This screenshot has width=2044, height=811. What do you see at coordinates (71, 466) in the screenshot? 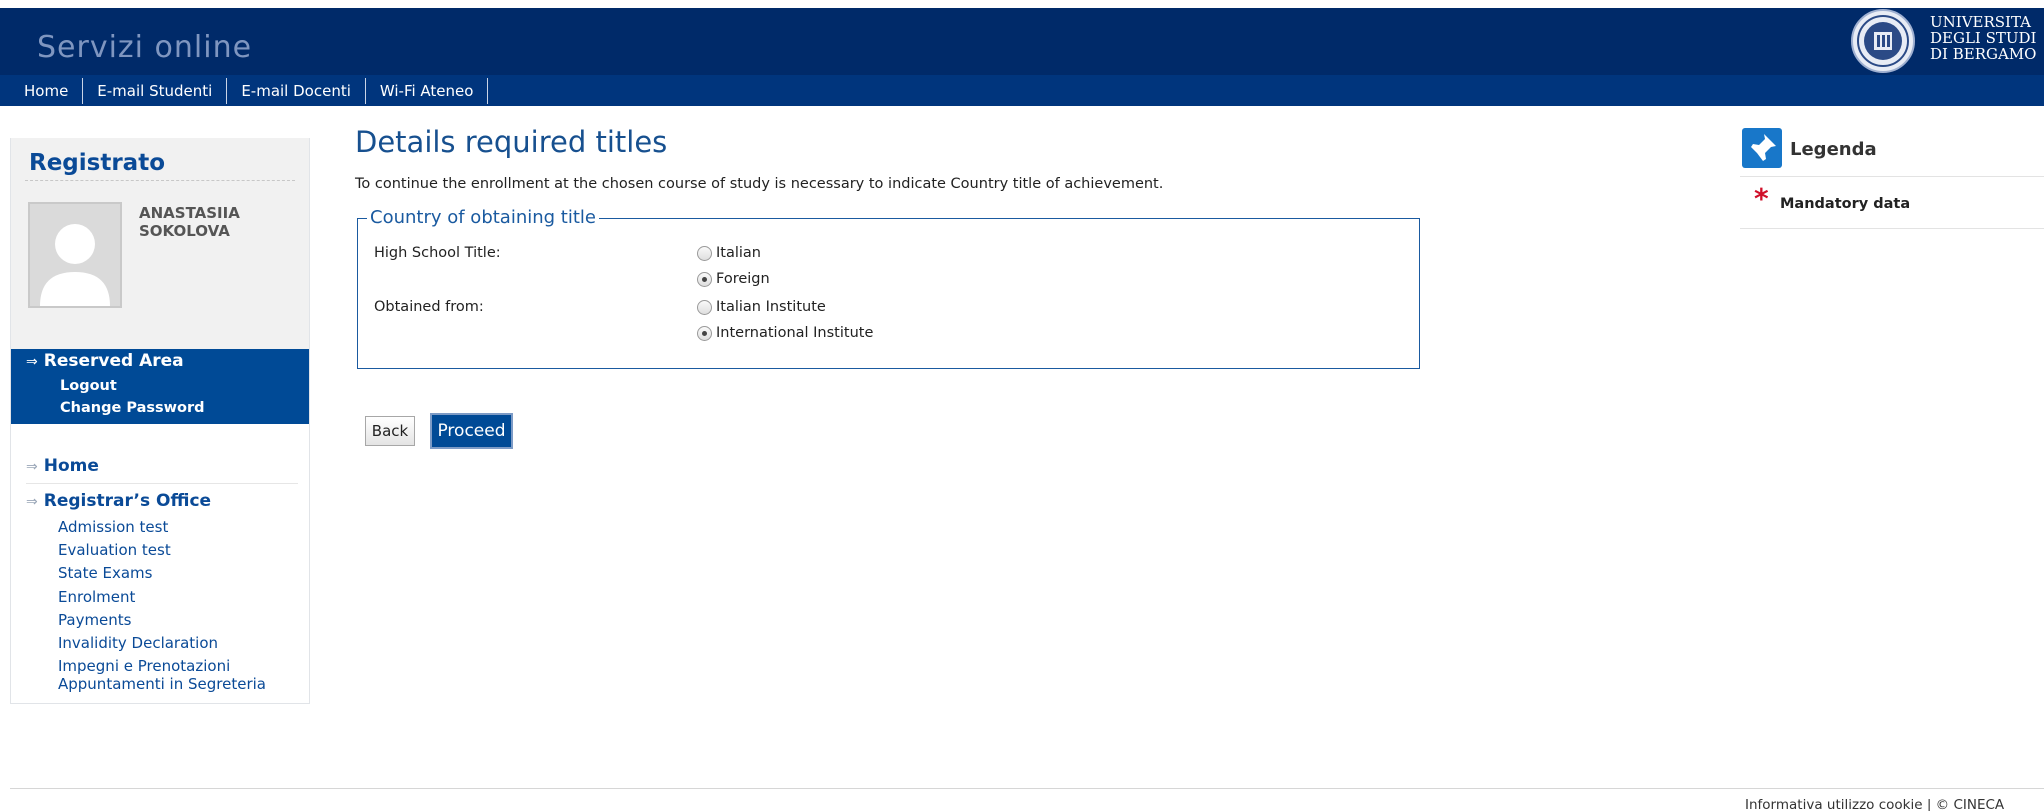
I see `sidebar-item-home-label: Home` at bounding box center [71, 466].